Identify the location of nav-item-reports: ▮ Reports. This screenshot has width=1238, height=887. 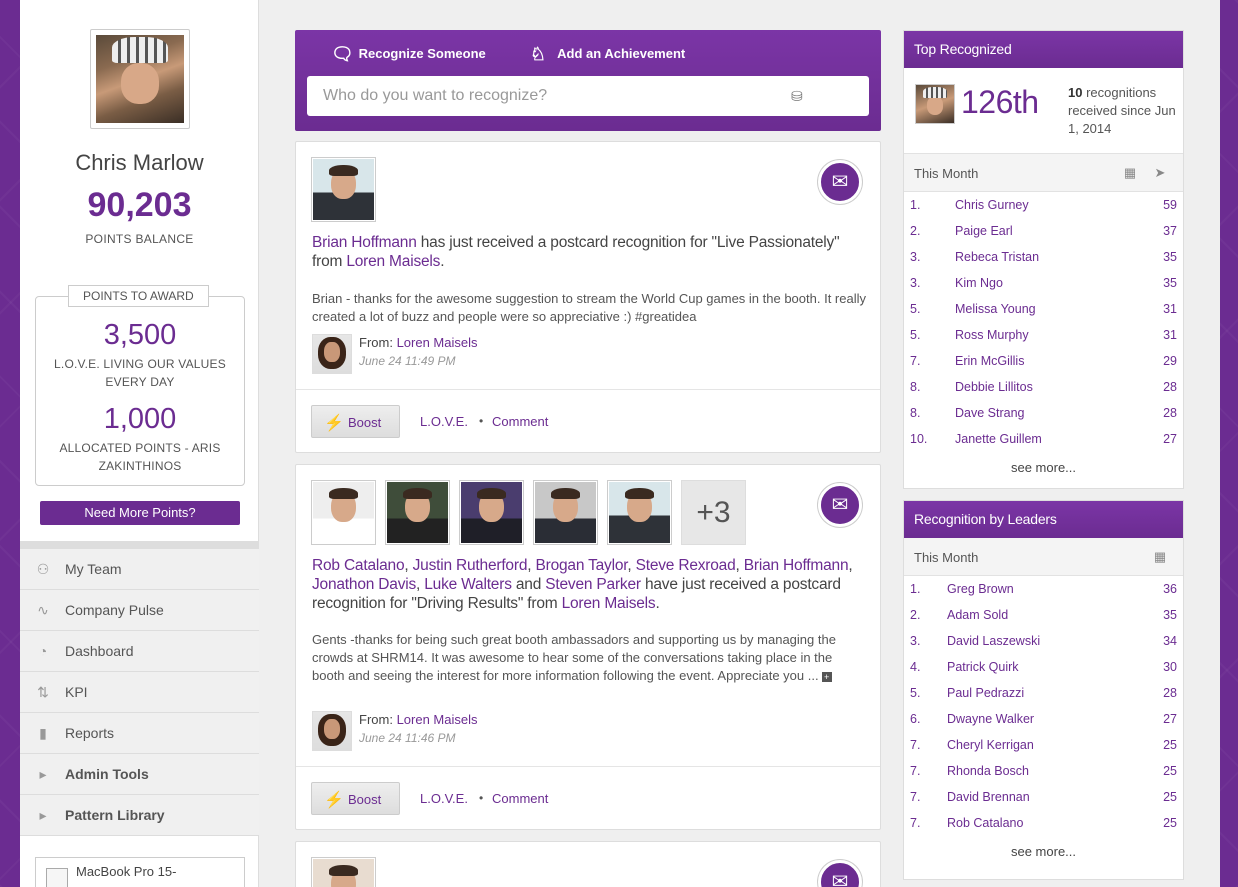
(139, 733).